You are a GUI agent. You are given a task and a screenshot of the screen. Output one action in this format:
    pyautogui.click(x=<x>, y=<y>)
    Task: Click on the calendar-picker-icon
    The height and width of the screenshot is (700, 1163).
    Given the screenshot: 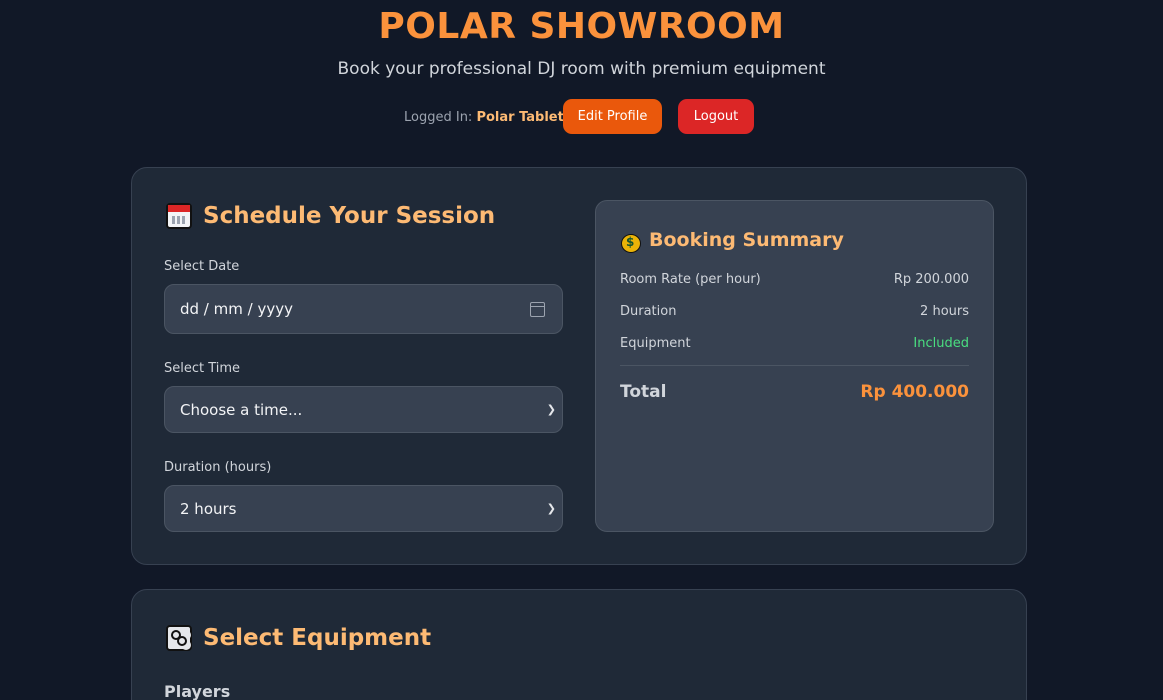 What is the action you would take?
    pyautogui.click(x=537, y=309)
    